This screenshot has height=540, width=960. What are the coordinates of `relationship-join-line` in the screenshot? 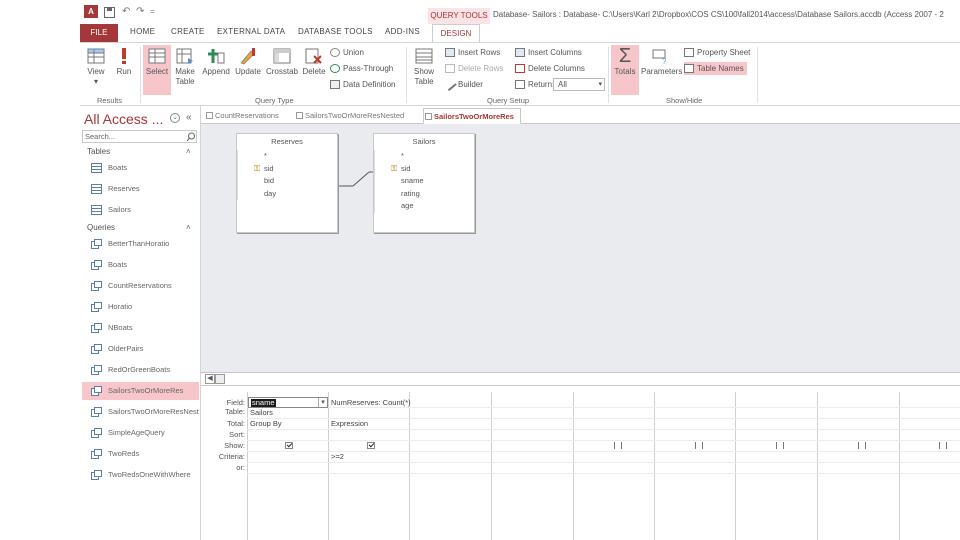 It's located at (357, 179).